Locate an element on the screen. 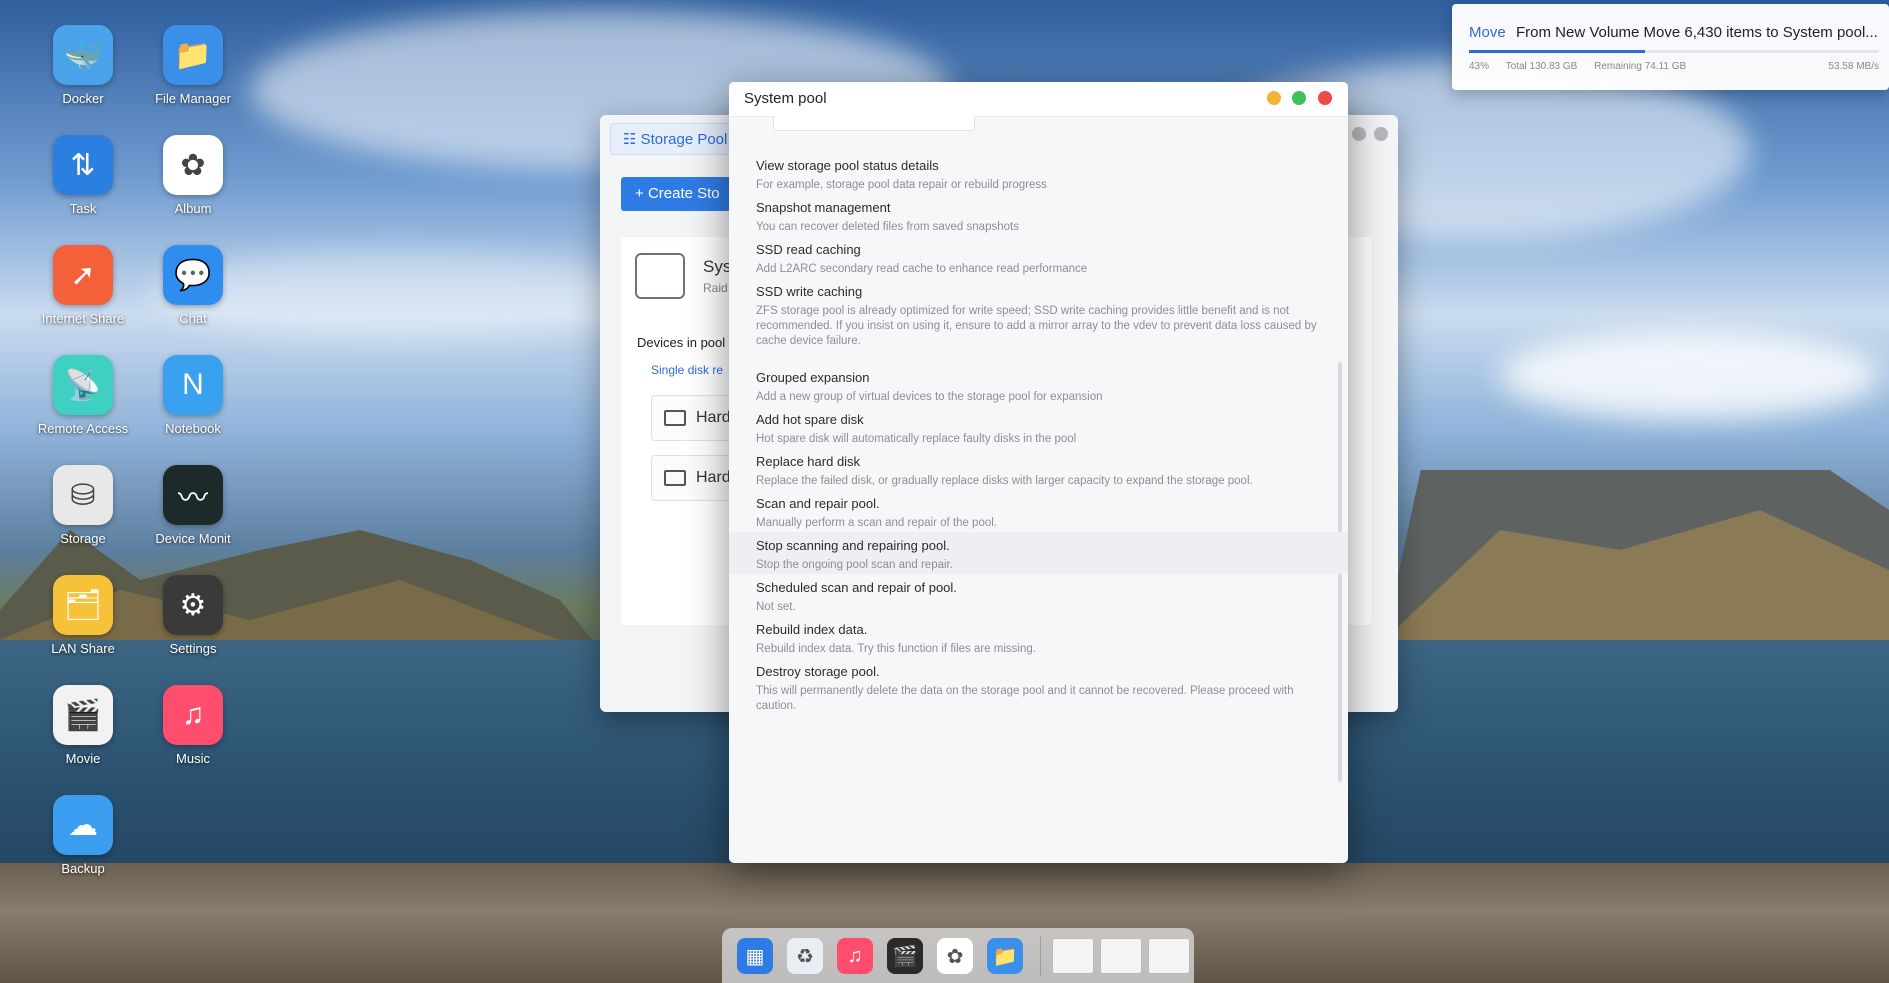  desktop-icon-movie: 🎬 Movie is located at coordinates (83, 725).